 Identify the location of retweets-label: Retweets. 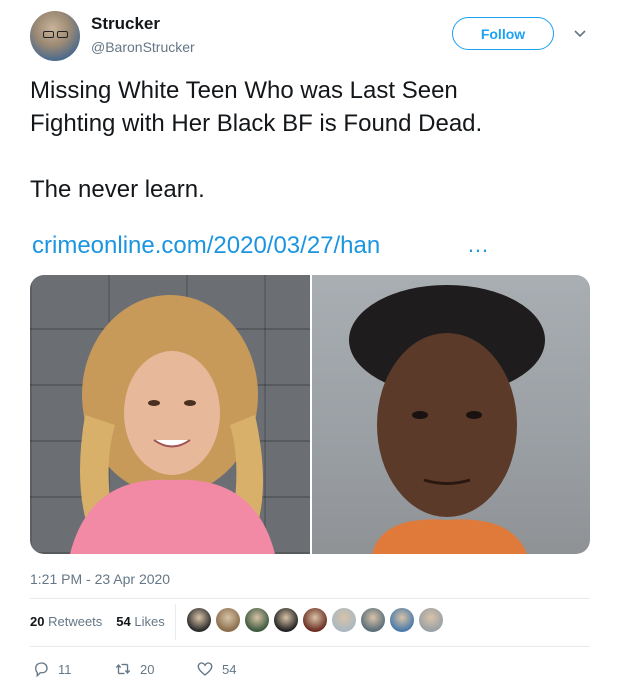
(75, 621).